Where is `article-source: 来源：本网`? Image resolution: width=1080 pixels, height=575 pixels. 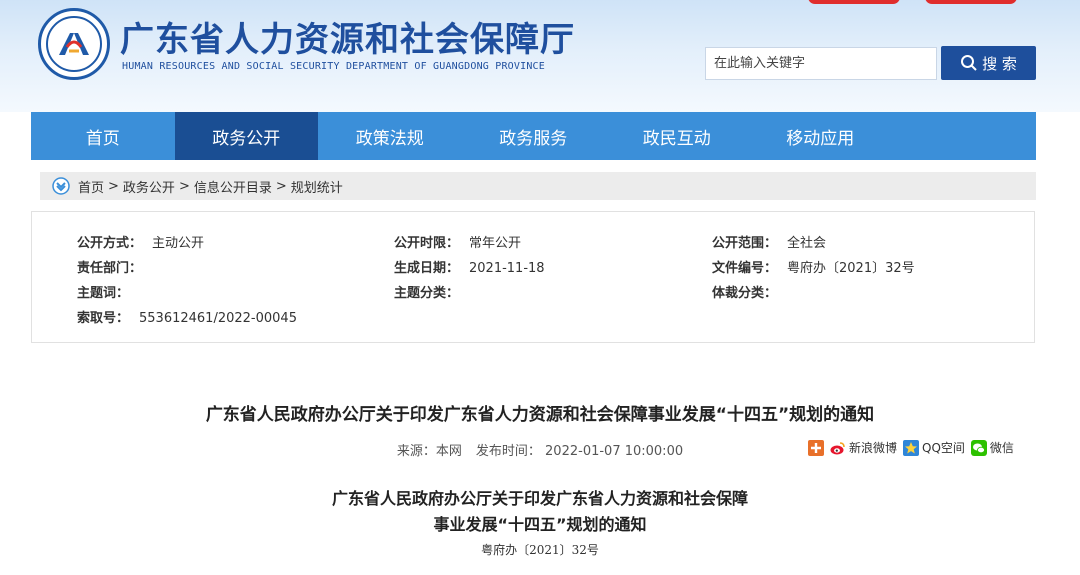 article-source: 来源：本网 is located at coordinates (429, 451).